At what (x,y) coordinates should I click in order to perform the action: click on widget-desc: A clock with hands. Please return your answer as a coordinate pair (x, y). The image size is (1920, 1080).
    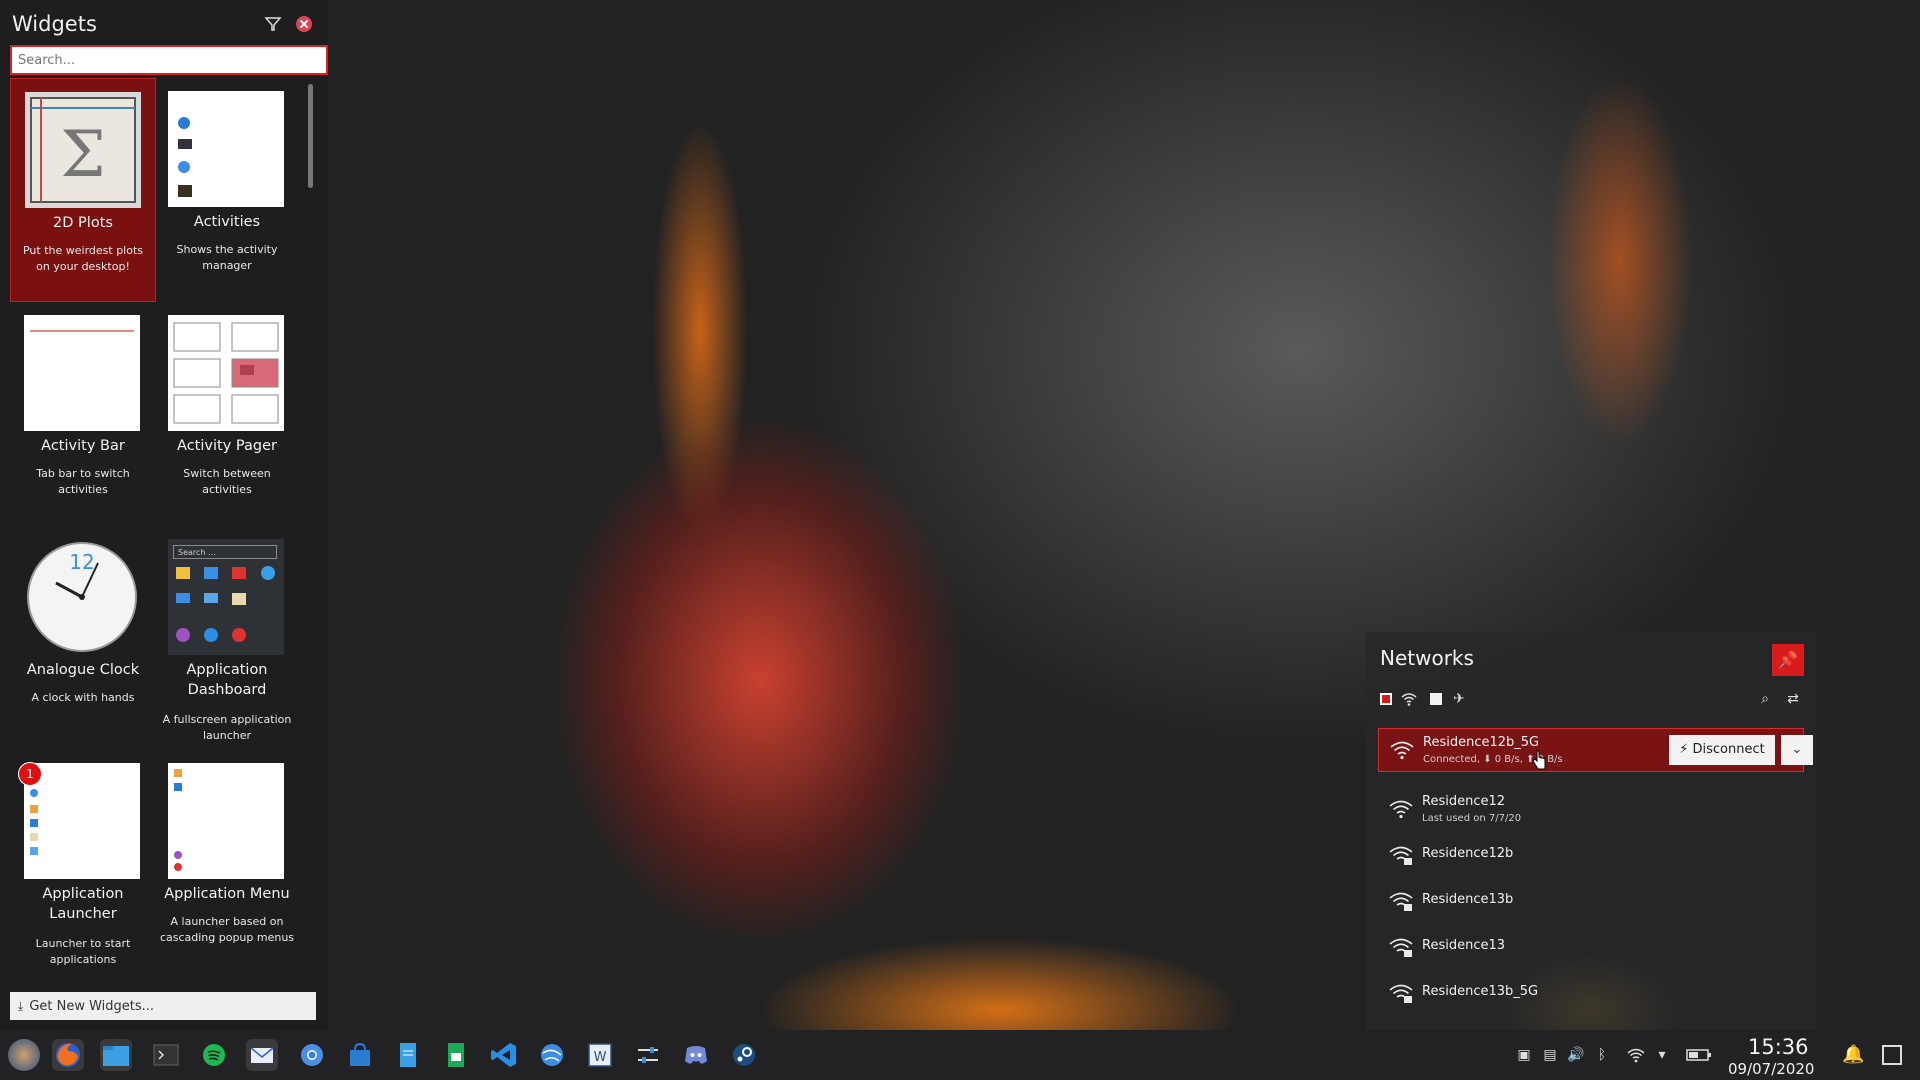
    Looking at the image, I should click on (83, 697).